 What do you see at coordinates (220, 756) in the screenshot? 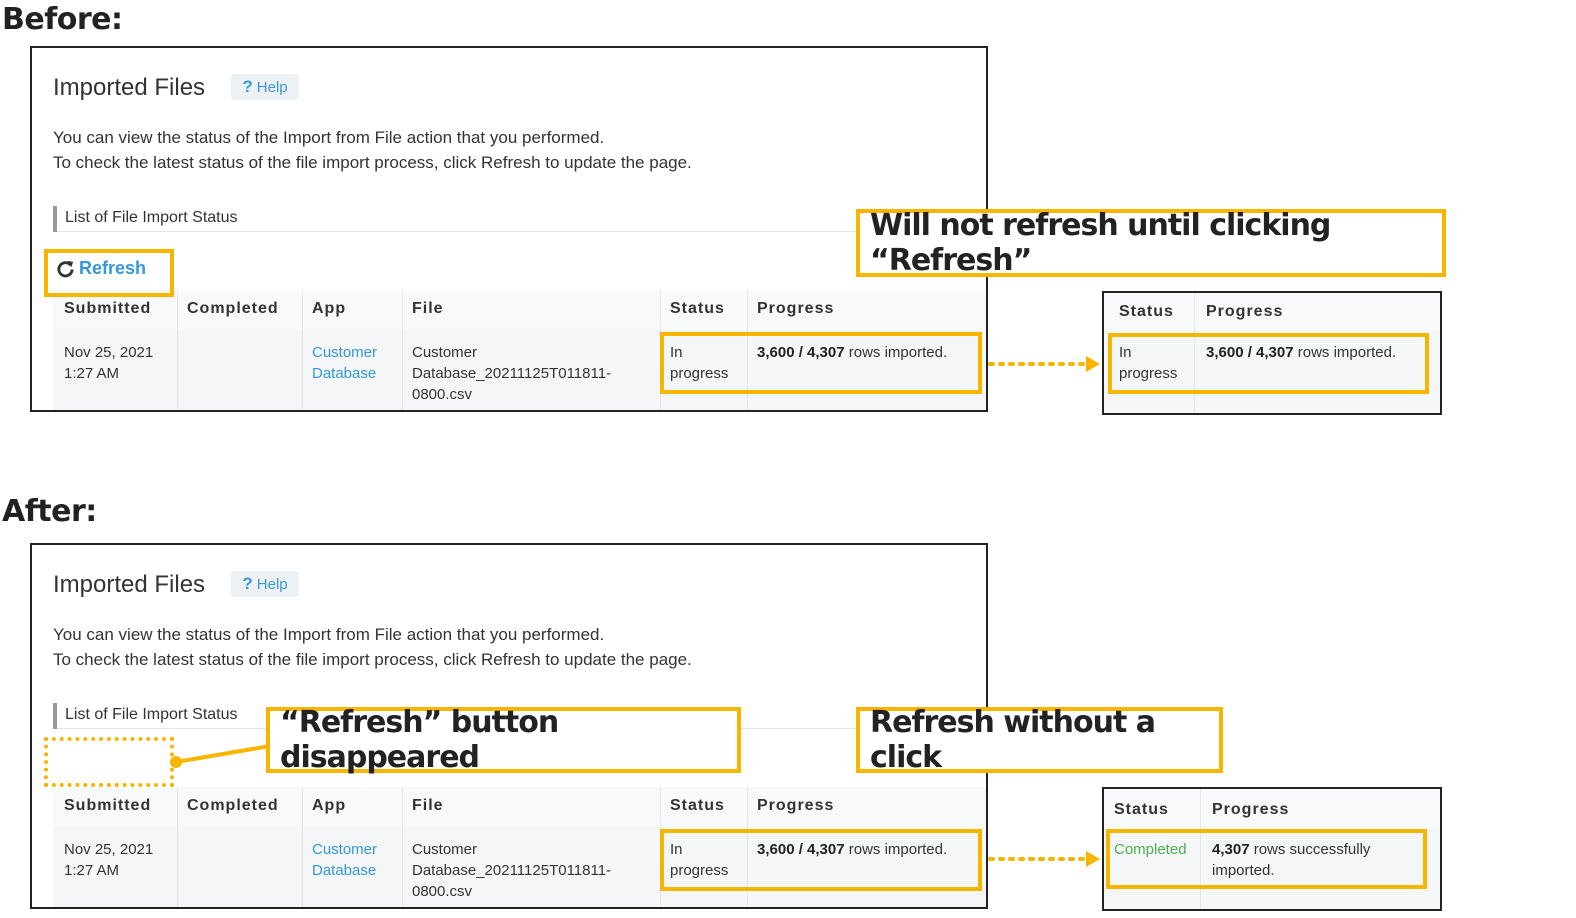
I see `connector-line` at bounding box center [220, 756].